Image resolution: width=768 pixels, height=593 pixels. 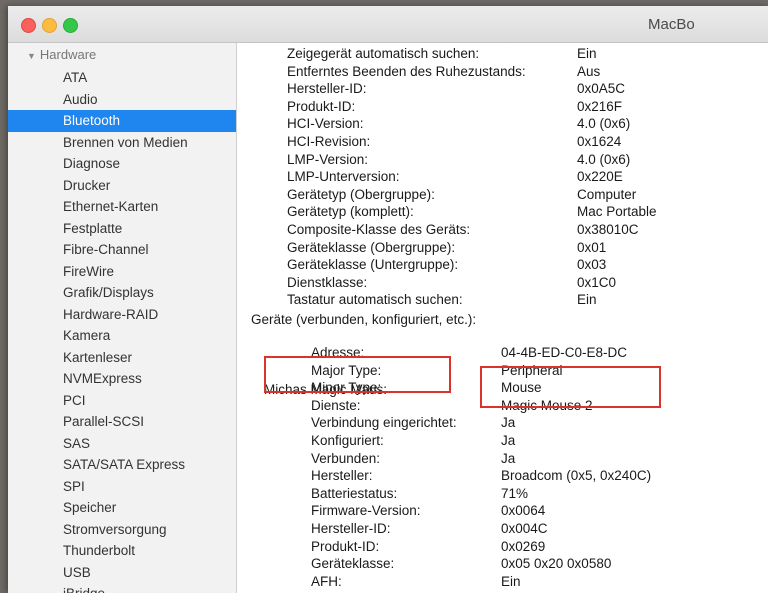 I want to click on sidebar-item-parallel-scsi: Parallel-SCSI, so click(x=122, y=422).